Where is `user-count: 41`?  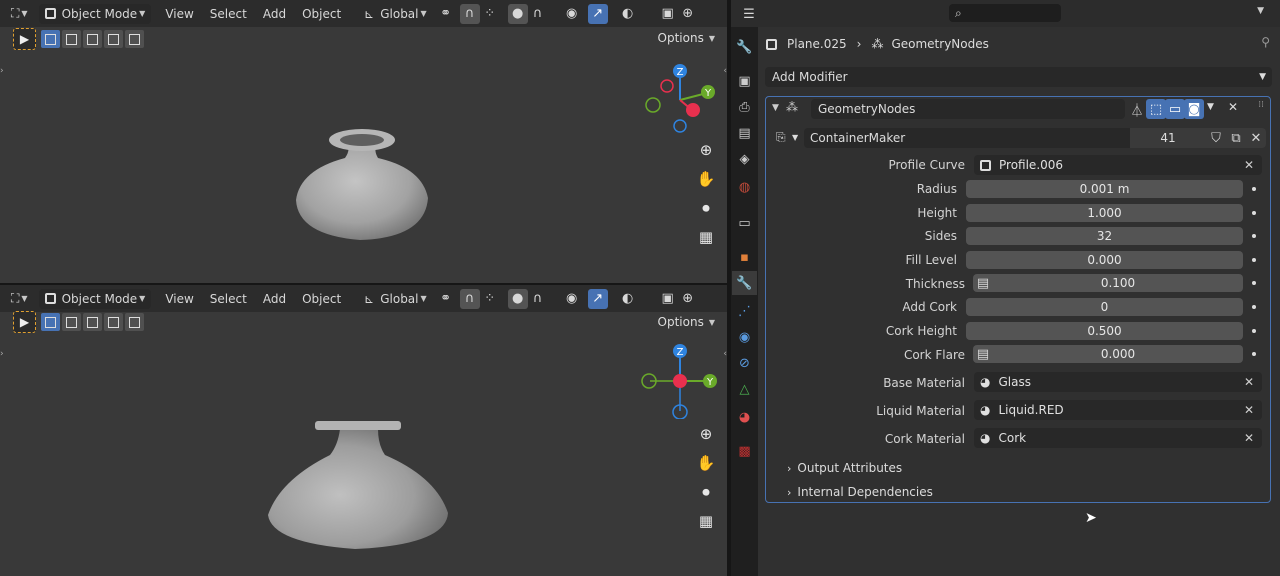 user-count: 41 is located at coordinates (1168, 138).